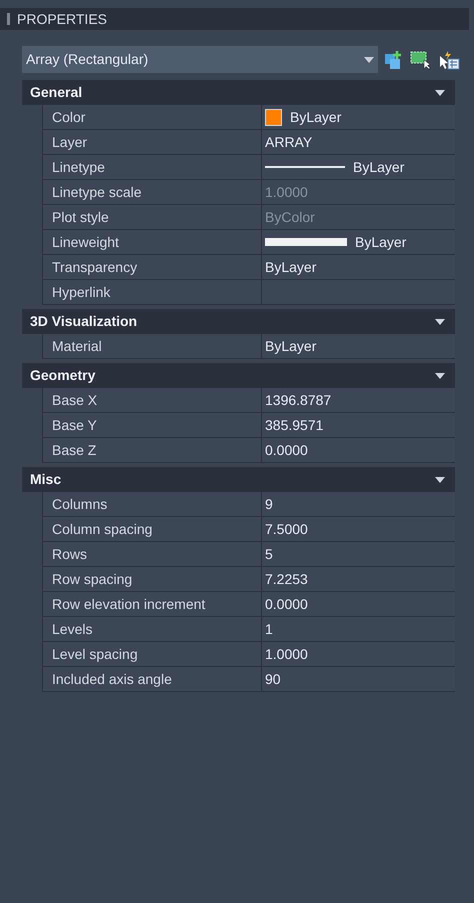 The width and height of the screenshot is (474, 903). Describe the element at coordinates (286, 529) in the screenshot. I see `property-value: 7.5000` at that location.